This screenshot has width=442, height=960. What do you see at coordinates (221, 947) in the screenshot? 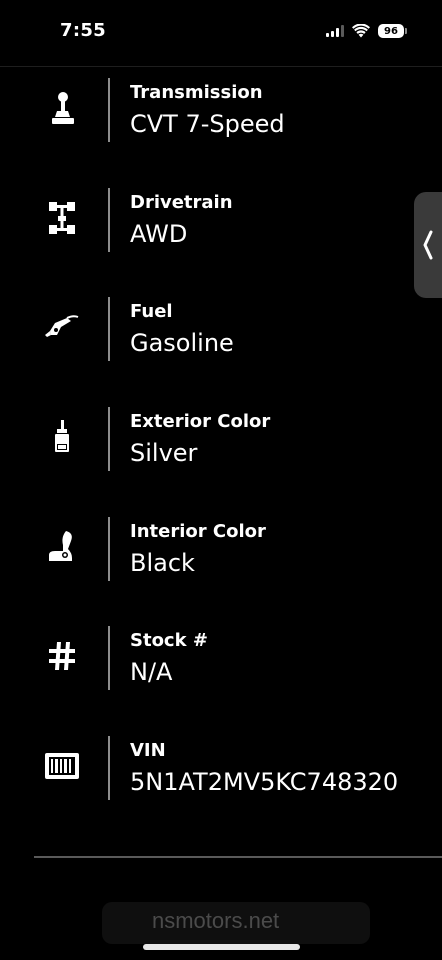
I see `home-indicator` at bounding box center [221, 947].